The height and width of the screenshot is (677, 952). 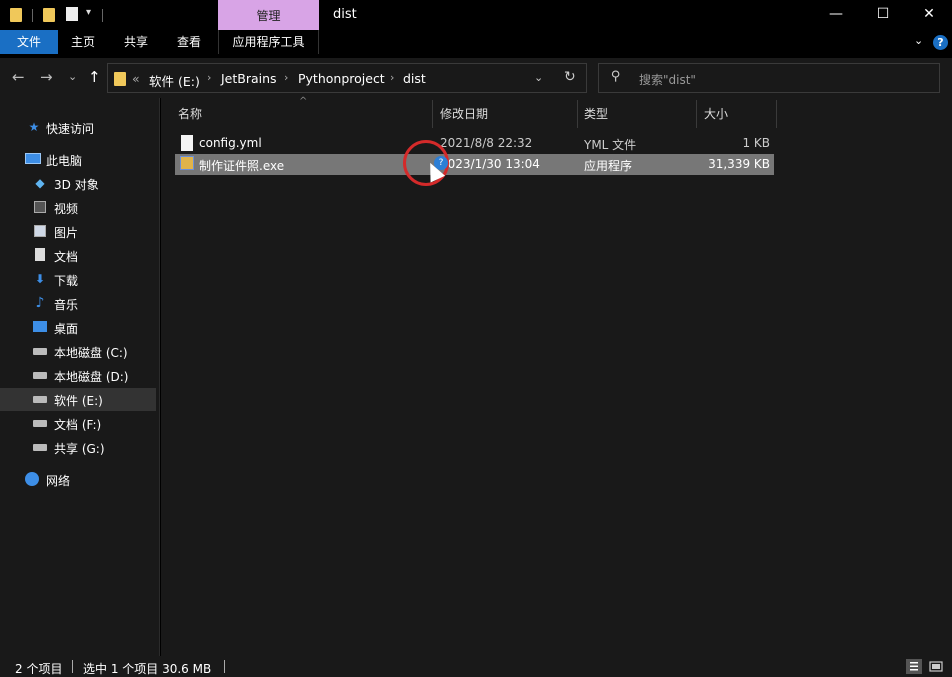 What do you see at coordinates (230, 143) in the screenshot?
I see `file-name: config.yml` at bounding box center [230, 143].